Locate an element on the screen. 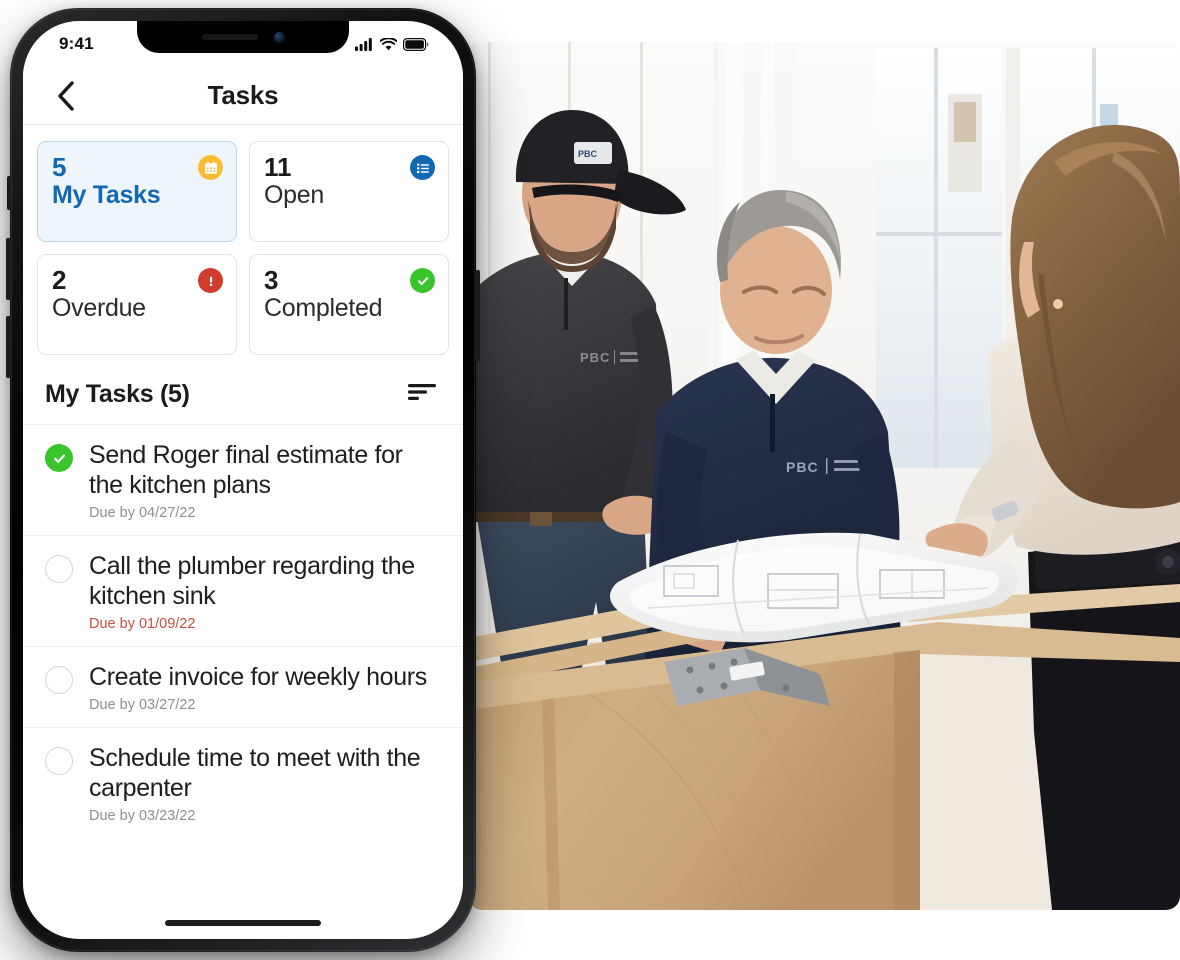 Image resolution: width=1180 pixels, height=960 pixels. alert-icon is located at coordinates (210, 280).